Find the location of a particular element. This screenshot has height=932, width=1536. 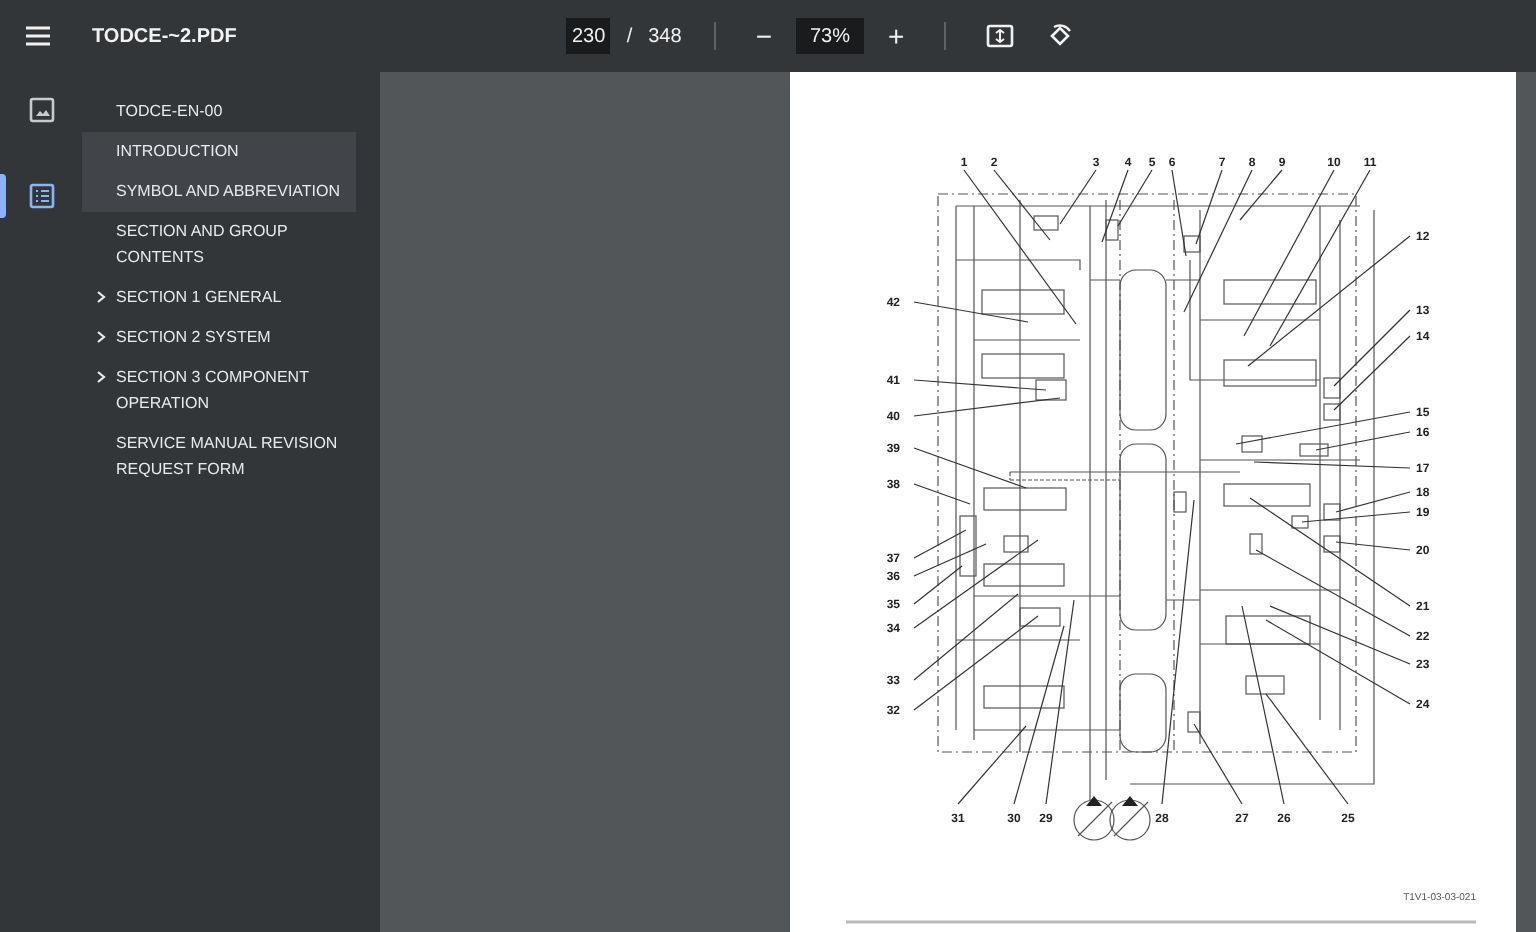

zoom-out-button: − is located at coordinates (763, 36).